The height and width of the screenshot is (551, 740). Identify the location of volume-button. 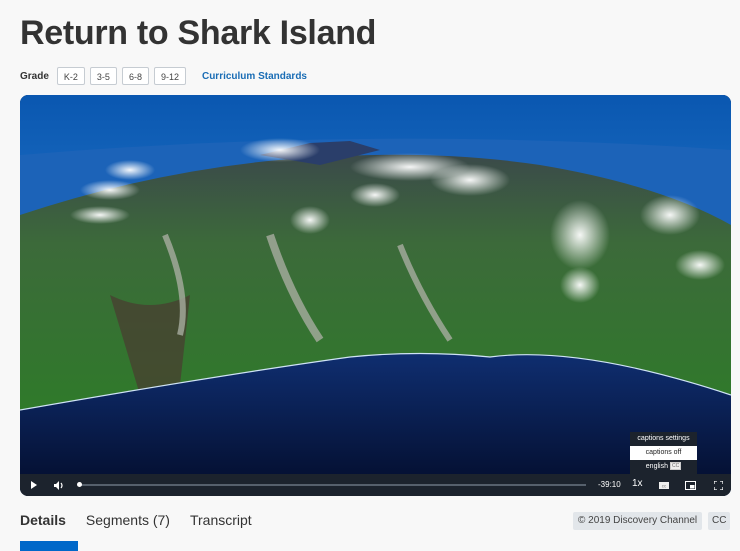
(59, 485).